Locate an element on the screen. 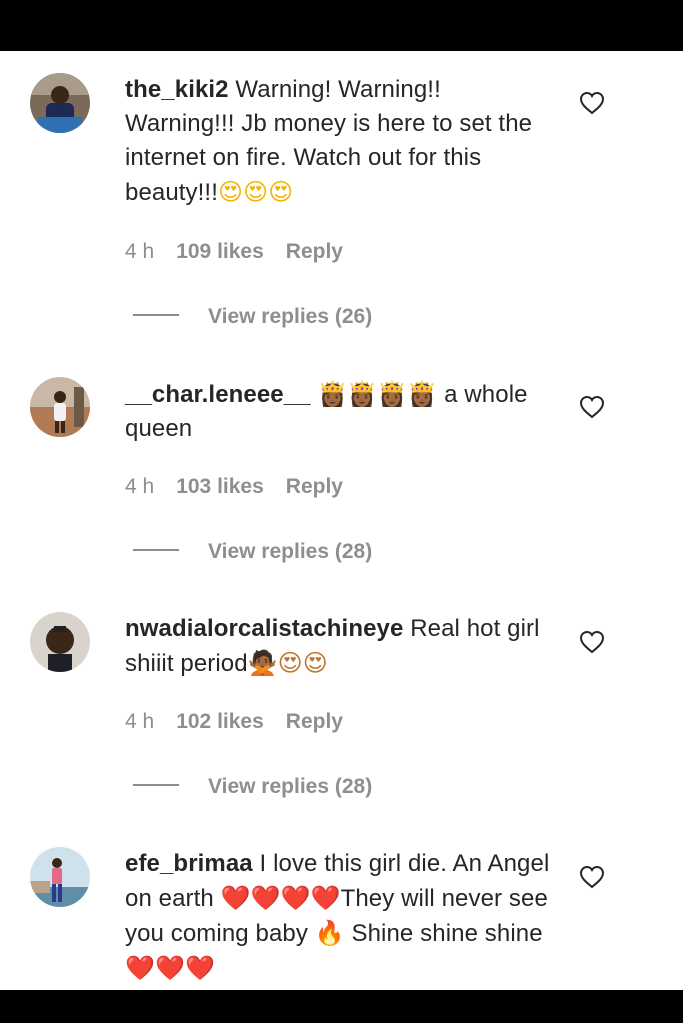 Image resolution: width=683 pixels, height=1023 pixels. comment-emoji-2: 🔥 is located at coordinates (329, 933).